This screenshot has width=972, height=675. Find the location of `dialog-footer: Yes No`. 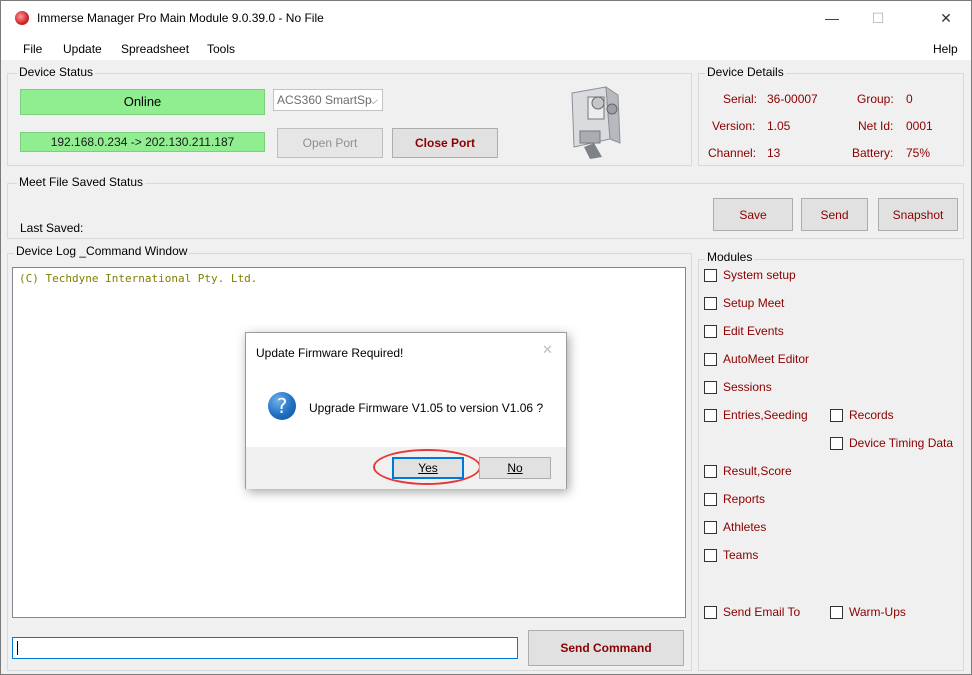

dialog-footer: Yes No is located at coordinates (406, 468).